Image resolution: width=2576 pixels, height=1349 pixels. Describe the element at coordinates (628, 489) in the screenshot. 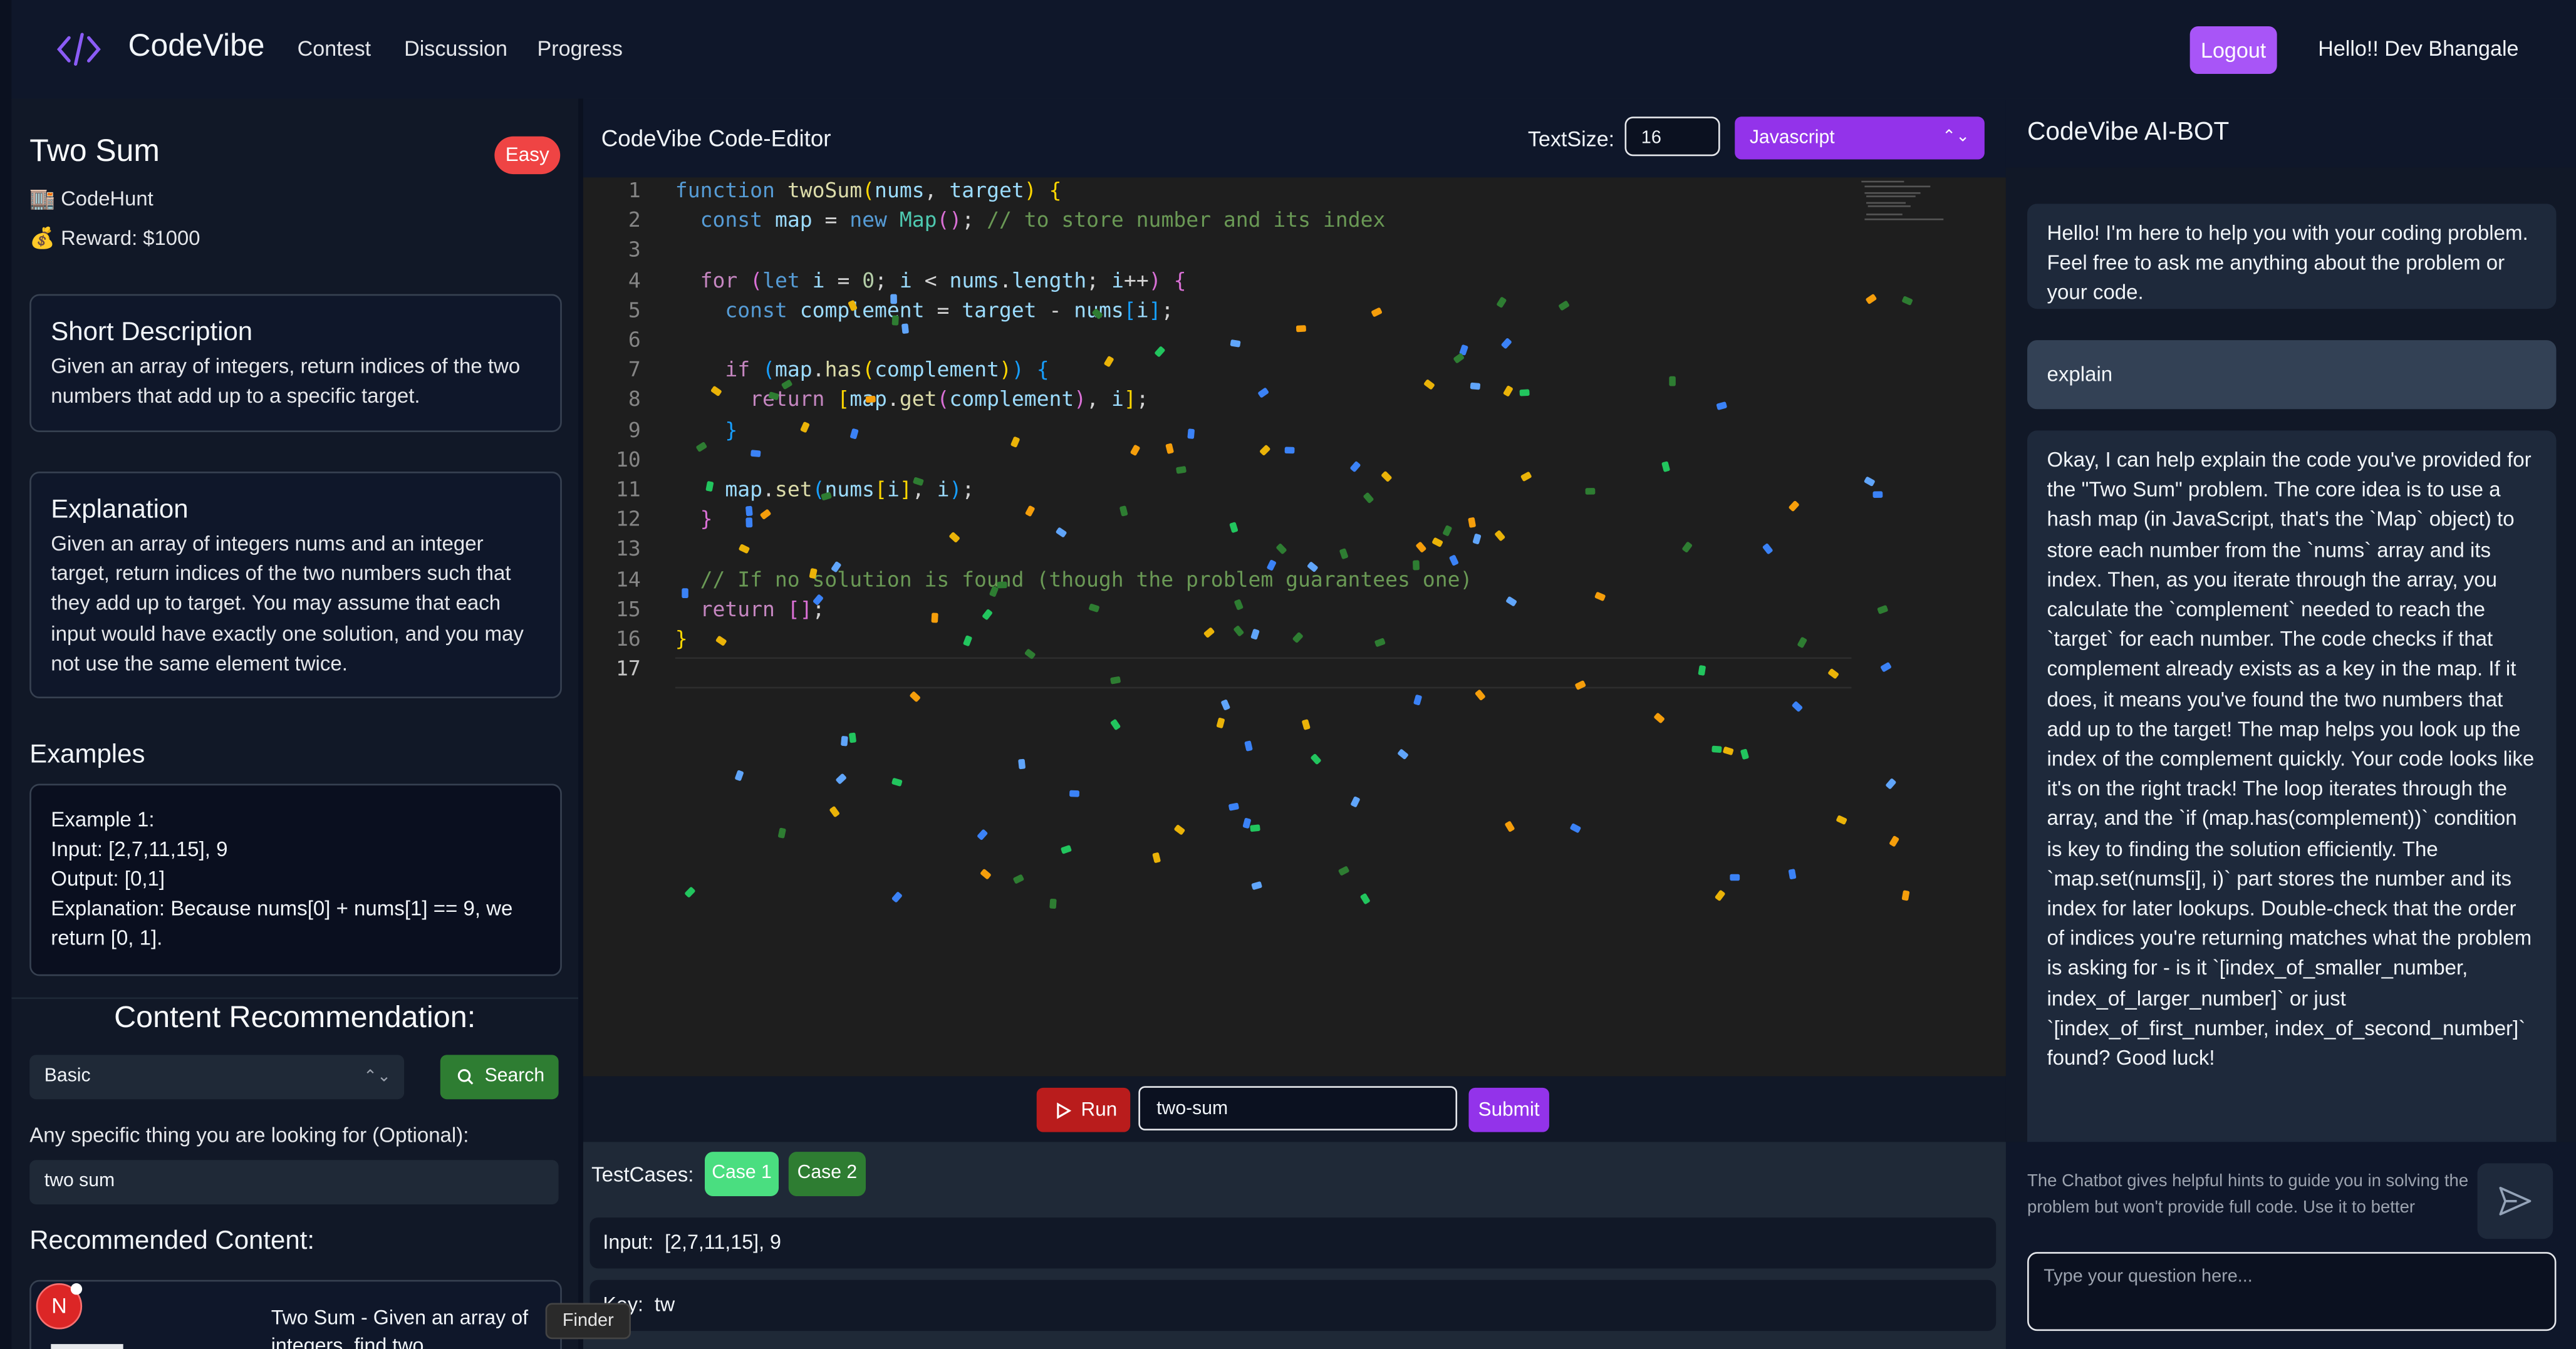

I see `line-number: 11` at that location.